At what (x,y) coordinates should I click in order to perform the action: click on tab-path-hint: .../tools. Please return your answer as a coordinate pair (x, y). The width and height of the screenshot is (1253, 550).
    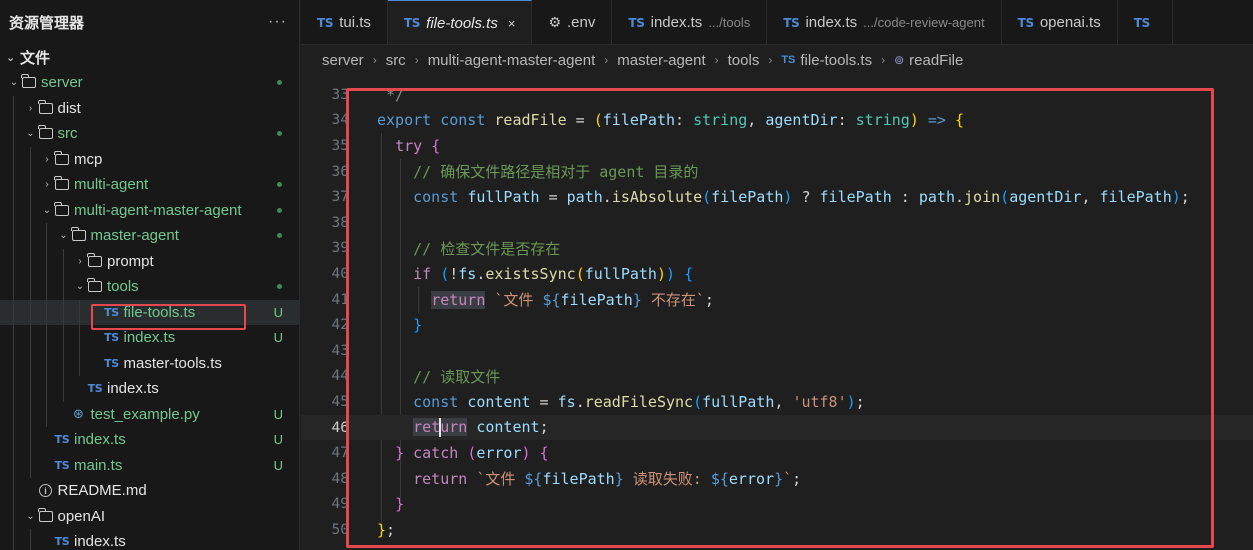
    Looking at the image, I should click on (729, 22).